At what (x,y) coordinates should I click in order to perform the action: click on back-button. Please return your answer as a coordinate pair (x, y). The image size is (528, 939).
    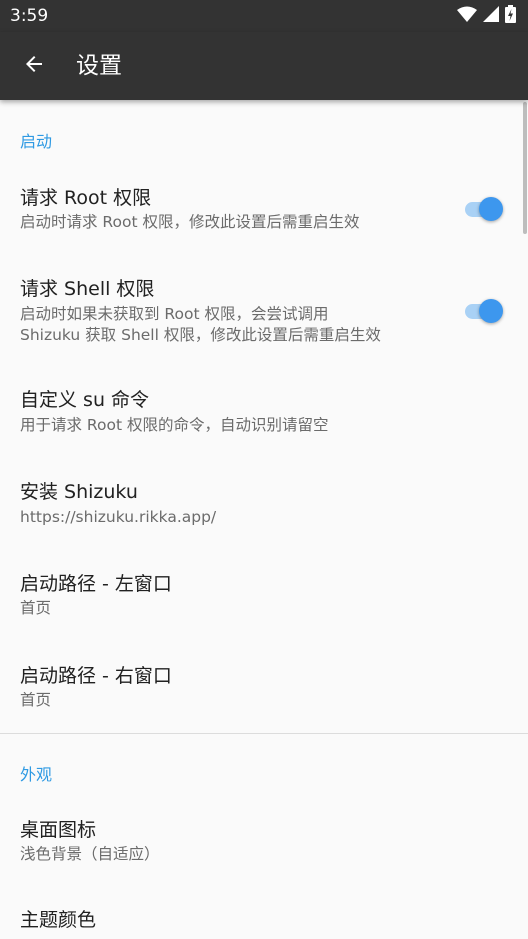
    Looking at the image, I should click on (34, 66).